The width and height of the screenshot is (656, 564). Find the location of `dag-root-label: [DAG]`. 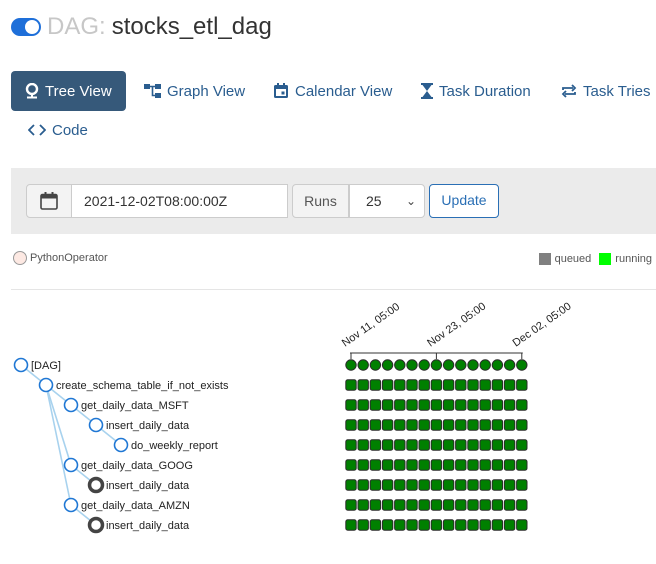

dag-root-label: [DAG] is located at coordinates (46, 366).